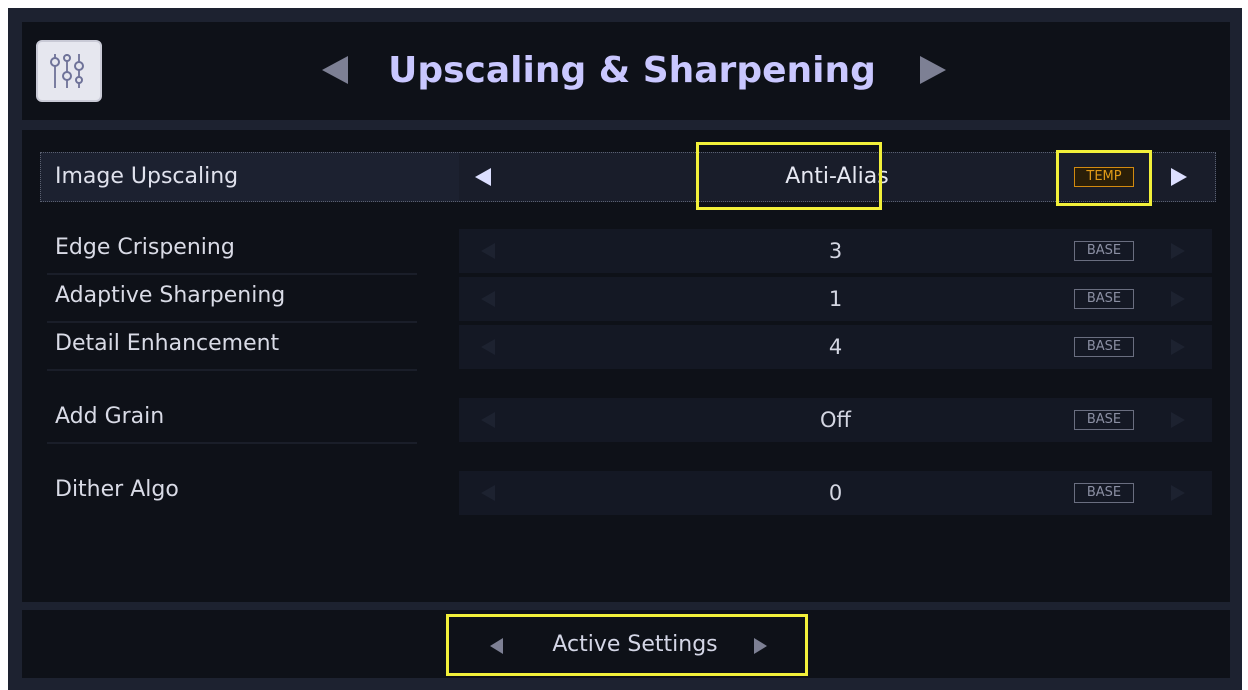 The image size is (1248, 690). Describe the element at coordinates (835, 493) in the screenshot. I see `setting-selector-dither-algo: 0 BASE` at that location.